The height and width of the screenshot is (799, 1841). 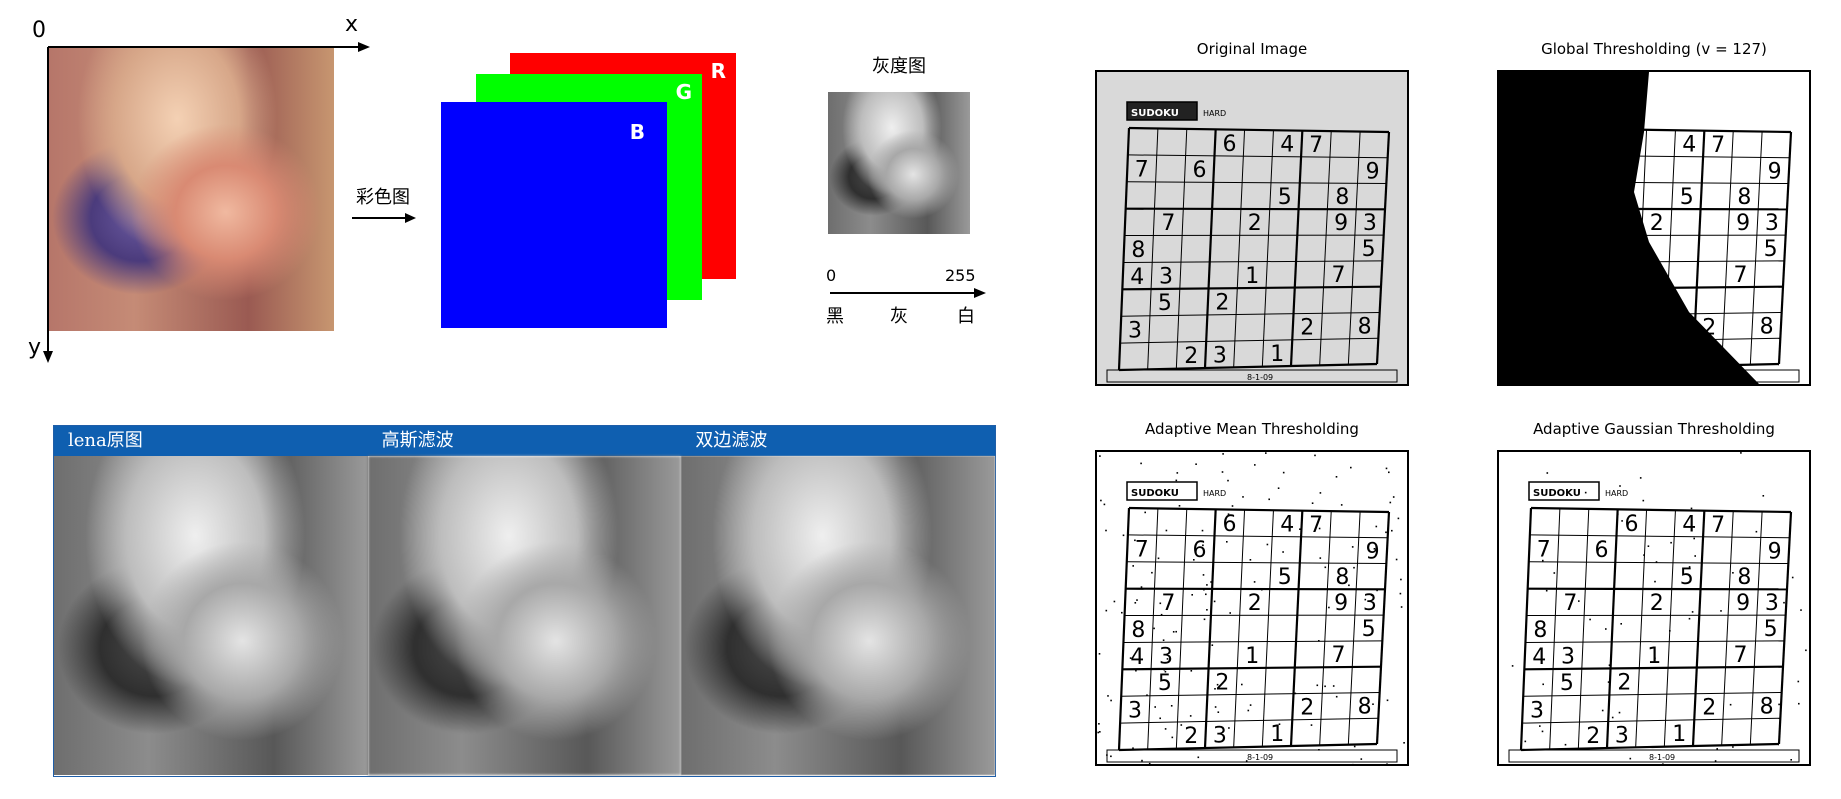 What do you see at coordinates (417, 440) in the screenshot?
I see `filter-title-gaussian: 高斯滤波` at bounding box center [417, 440].